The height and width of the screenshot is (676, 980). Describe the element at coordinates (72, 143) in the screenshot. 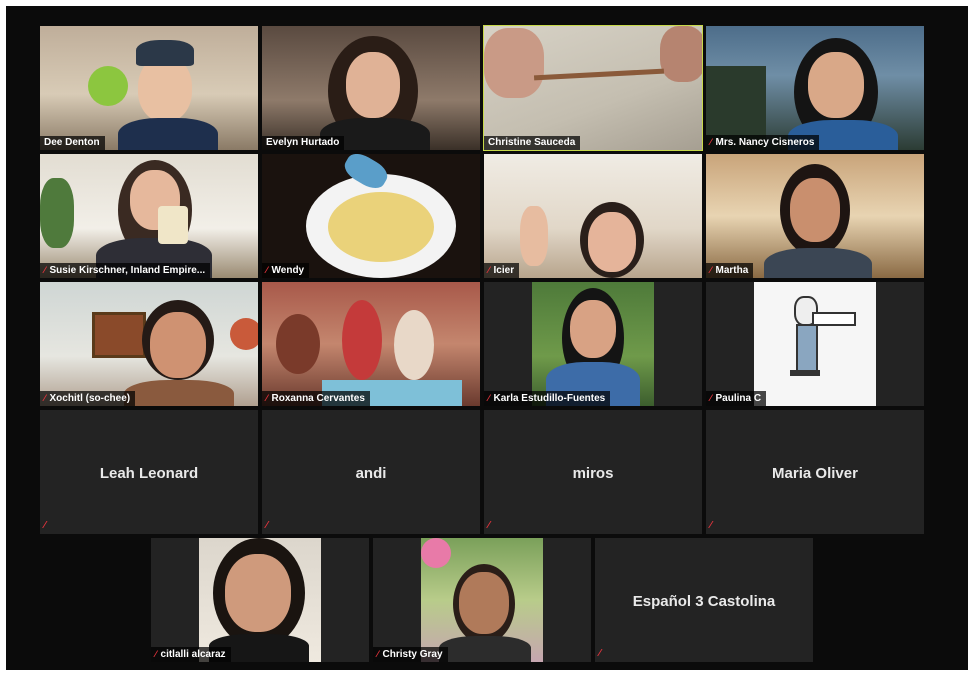

I see `participant-name: Dee Denton` at that location.